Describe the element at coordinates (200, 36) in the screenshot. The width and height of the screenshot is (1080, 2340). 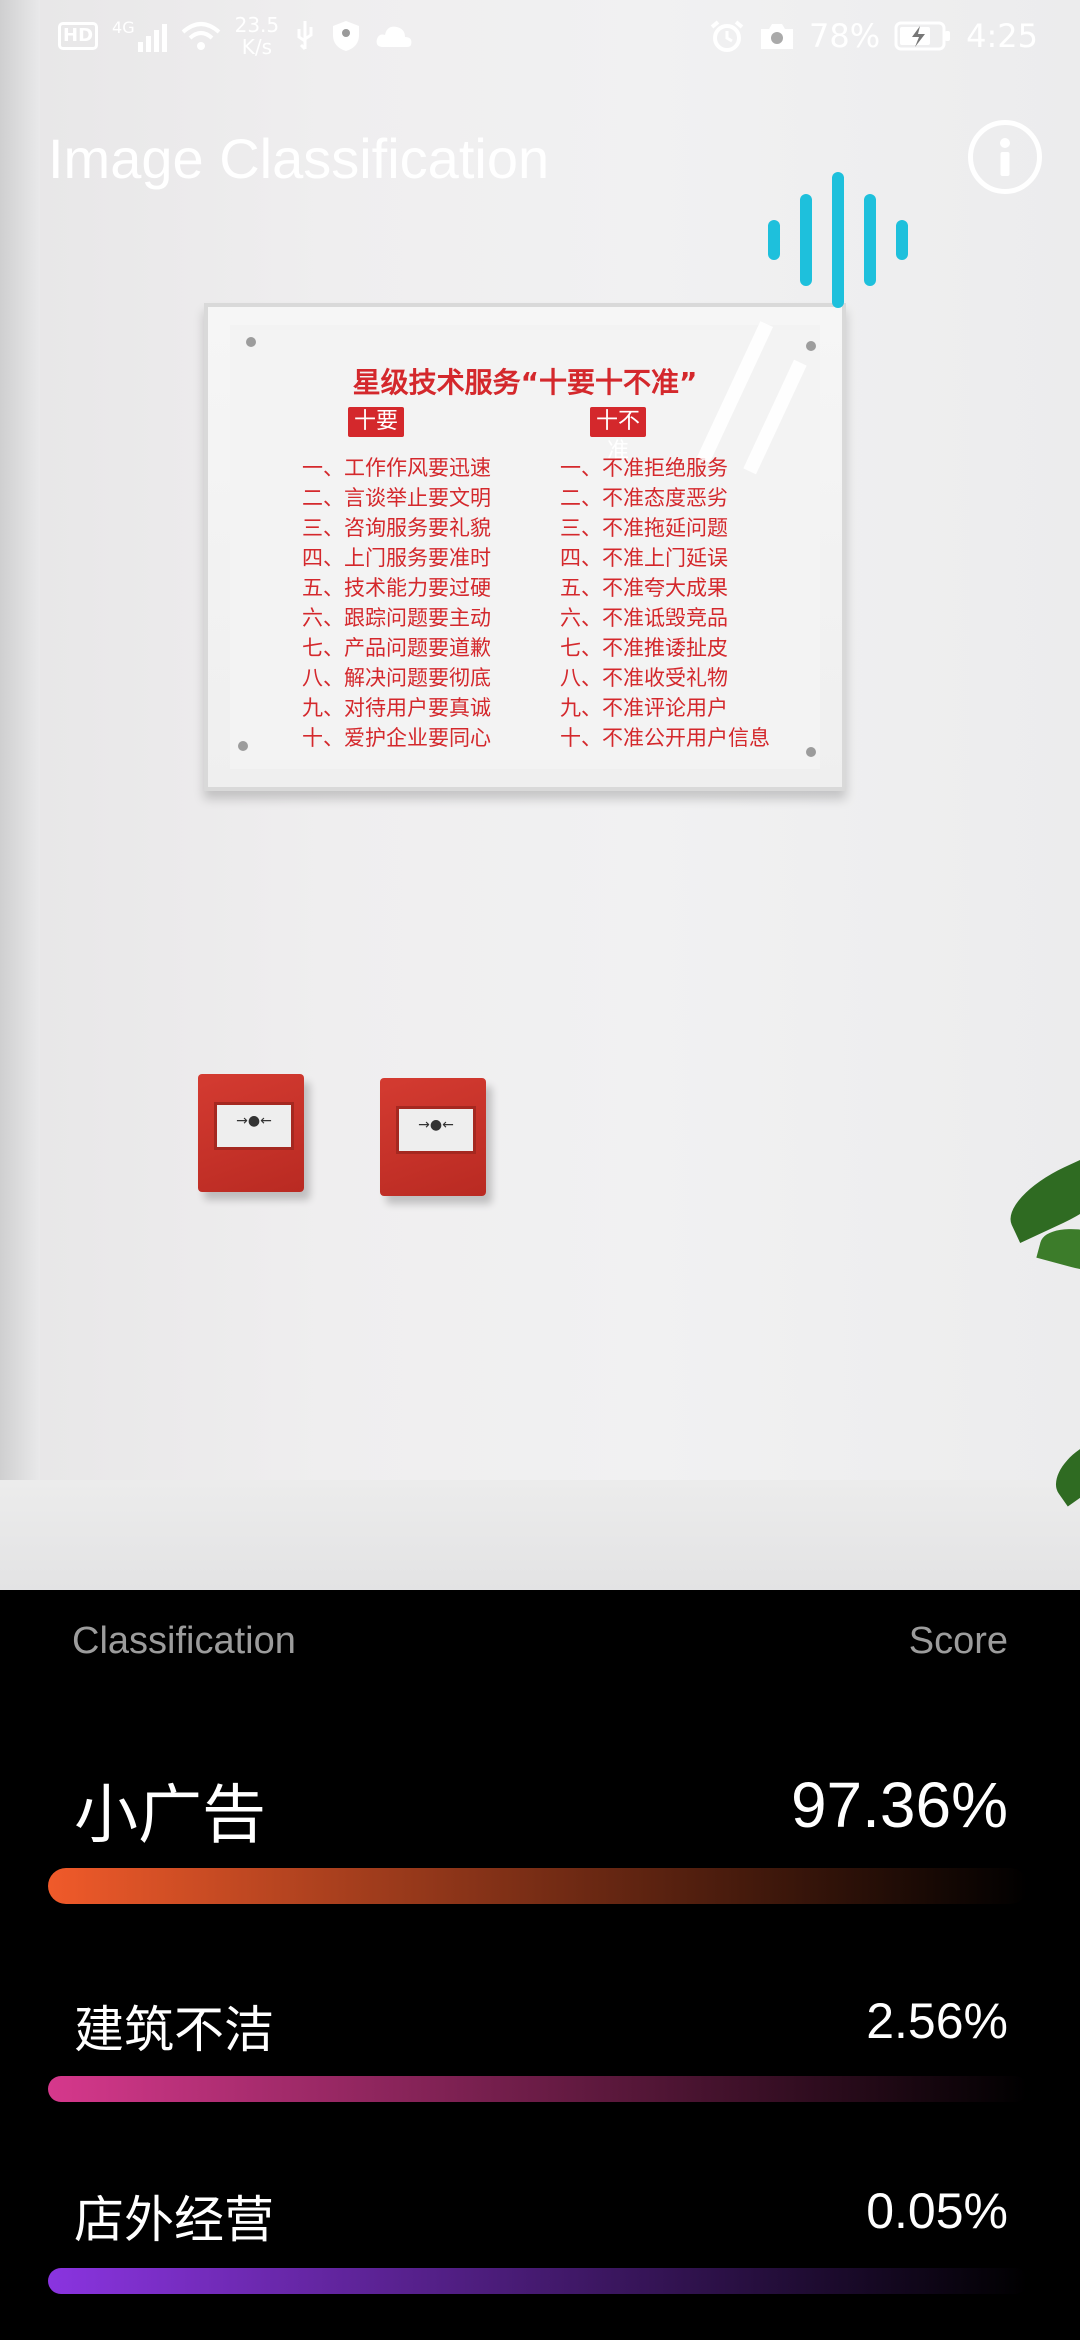
I see `wifi-icon` at that location.